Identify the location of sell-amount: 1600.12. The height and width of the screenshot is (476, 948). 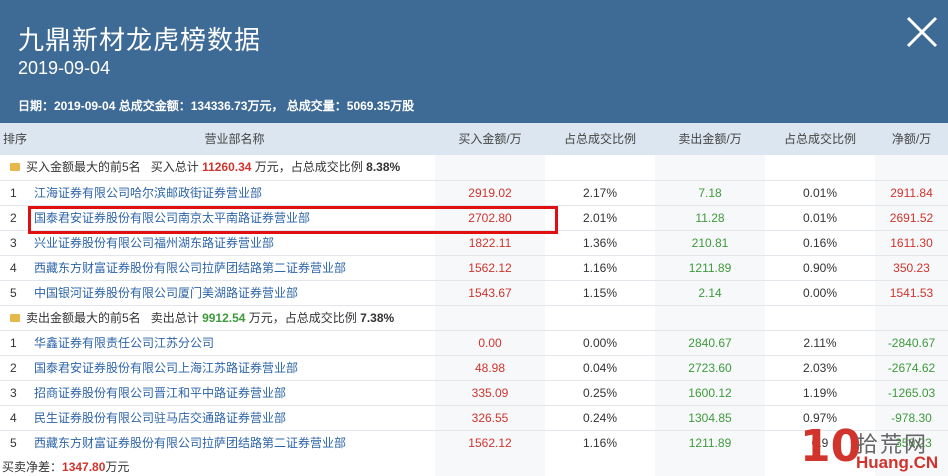
(710, 393).